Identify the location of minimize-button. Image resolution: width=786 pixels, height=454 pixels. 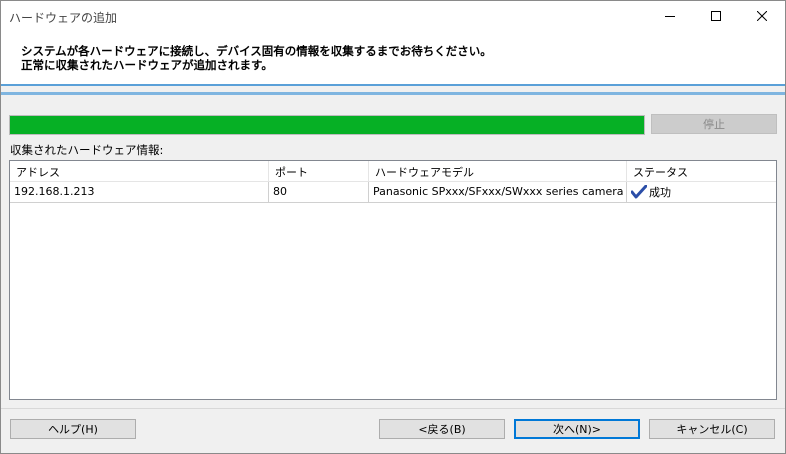
(670, 16).